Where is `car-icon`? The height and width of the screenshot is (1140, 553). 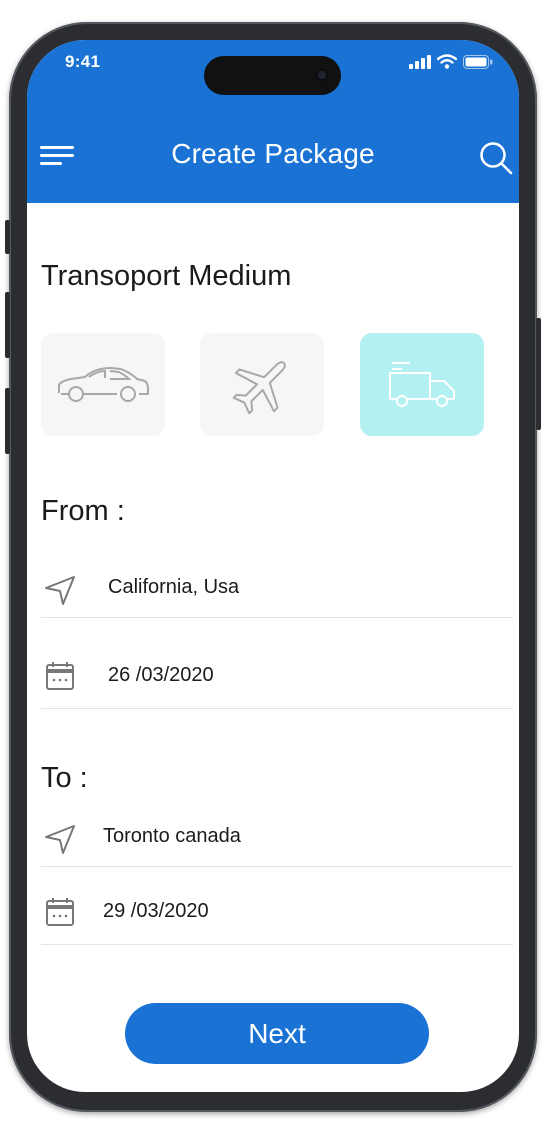
car-icon is located at coordinates (103, 384).